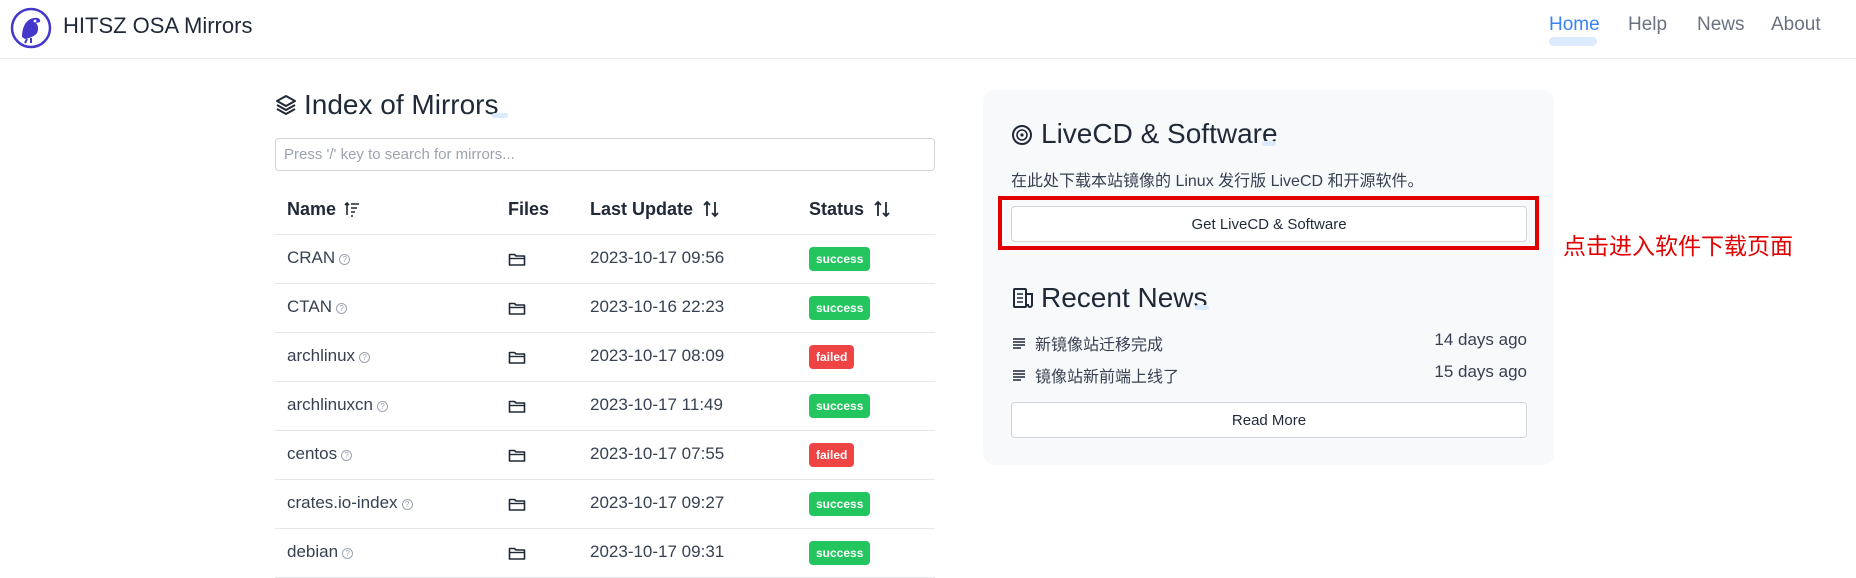 The image size is (1856, 578). I want to click on top-navbar: HITSZ OSA Mirrors Home Help News About, so click(928, 29).